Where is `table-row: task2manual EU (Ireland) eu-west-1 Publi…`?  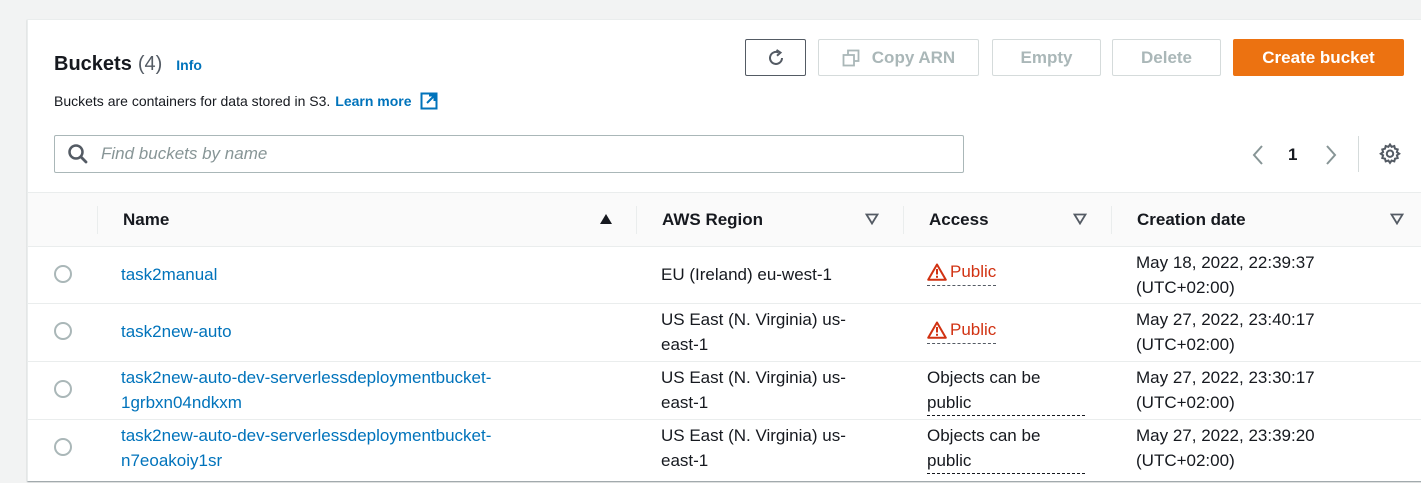 table-row: task2manual EU (Ireland) eu-west-1 Publi… is located at coordinates (724, 275).